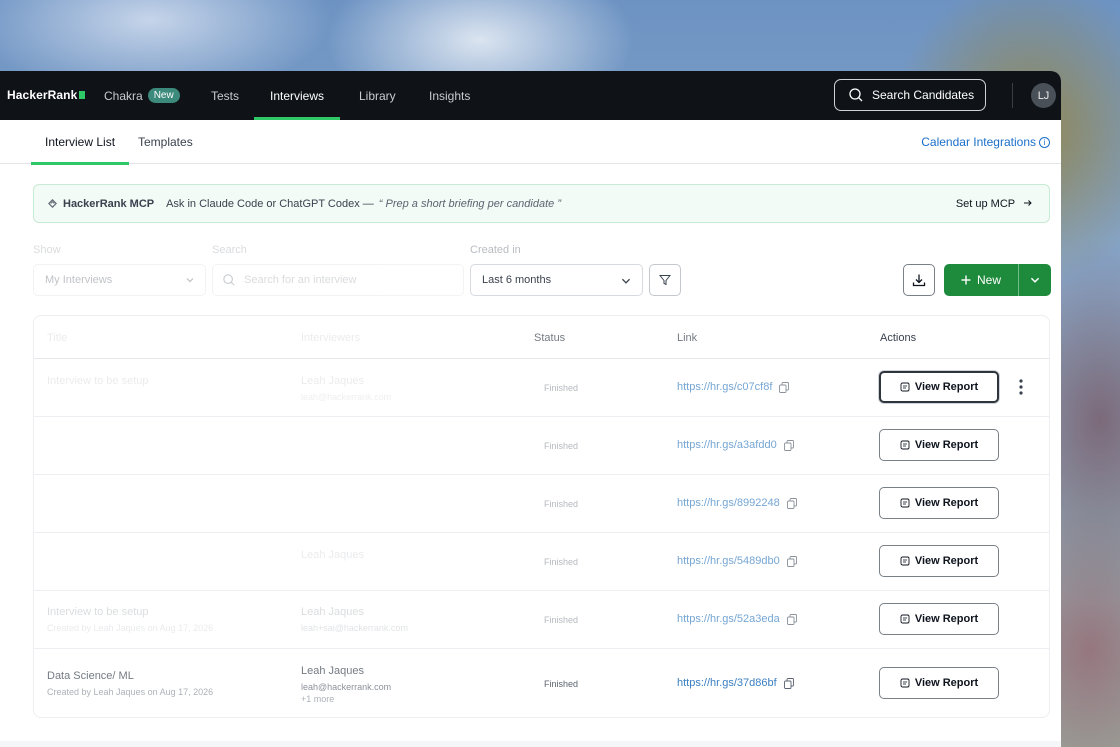  What do you see at coordinates (985, 142) in the screenshot?
I see `calendar-integrations-link: Calendar Integrations i` at bounding box center [985, 142].